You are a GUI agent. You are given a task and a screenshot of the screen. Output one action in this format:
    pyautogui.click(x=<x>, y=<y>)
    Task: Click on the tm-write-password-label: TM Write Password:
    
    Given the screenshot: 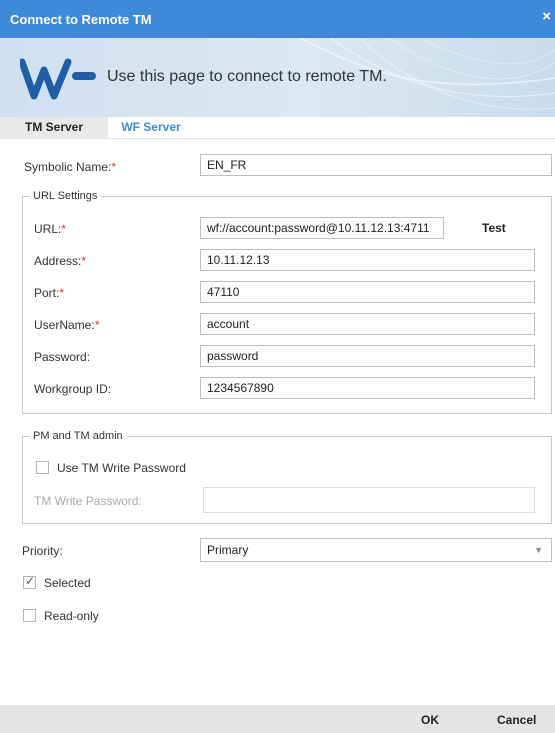 What is the action you would take?
    pyautogui.click(x=88, y=501)
    